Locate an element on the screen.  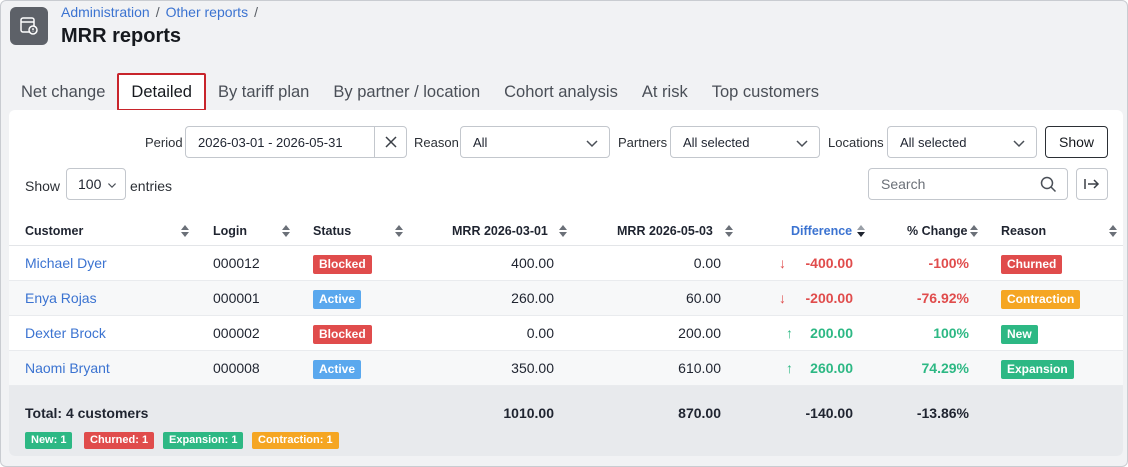
summary-badge-contraction: Contraction: 1 is located at coordinates (295, 440).